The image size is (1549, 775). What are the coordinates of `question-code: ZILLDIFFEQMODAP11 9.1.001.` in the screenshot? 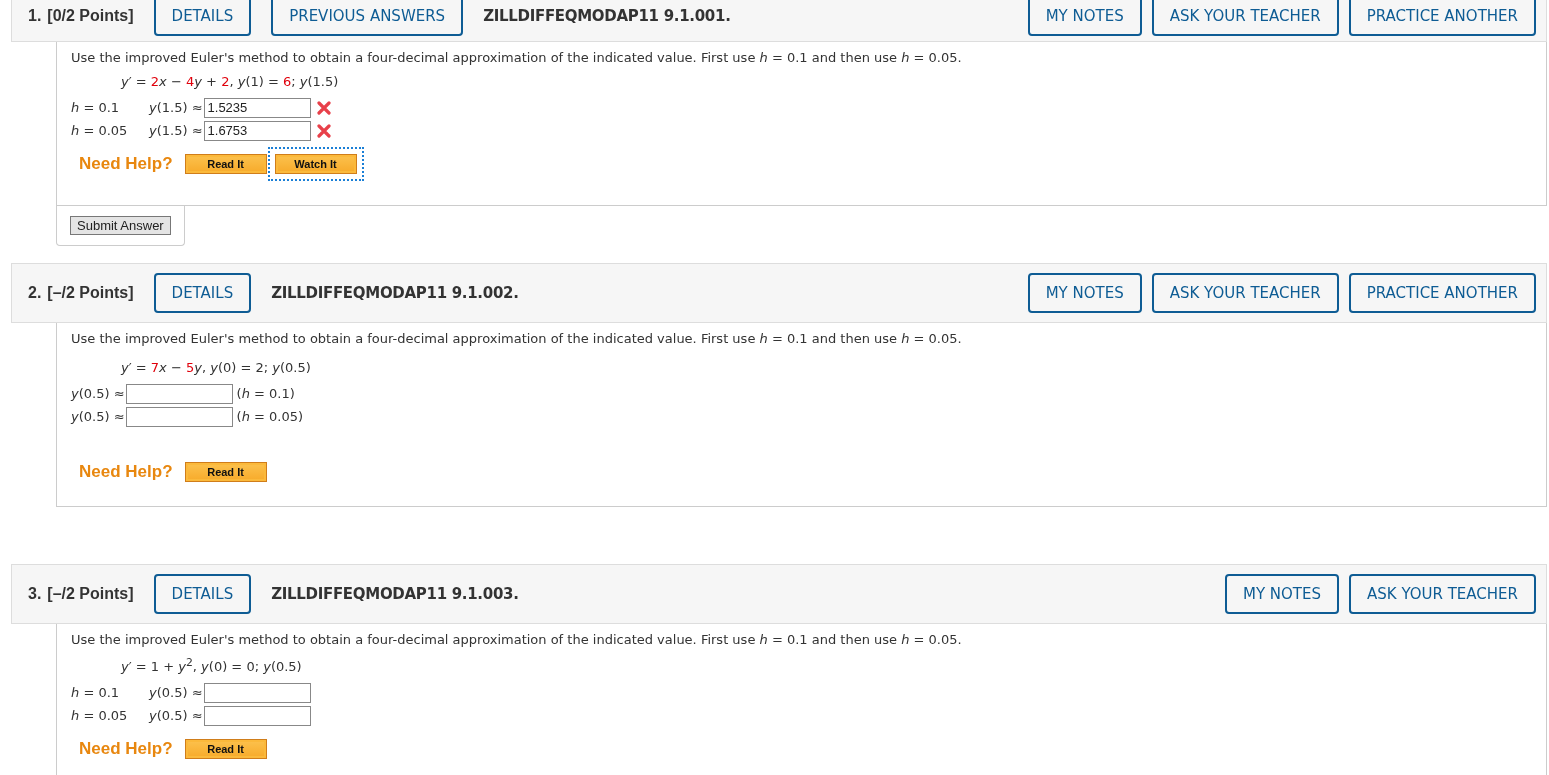 It's located at (607, 16).